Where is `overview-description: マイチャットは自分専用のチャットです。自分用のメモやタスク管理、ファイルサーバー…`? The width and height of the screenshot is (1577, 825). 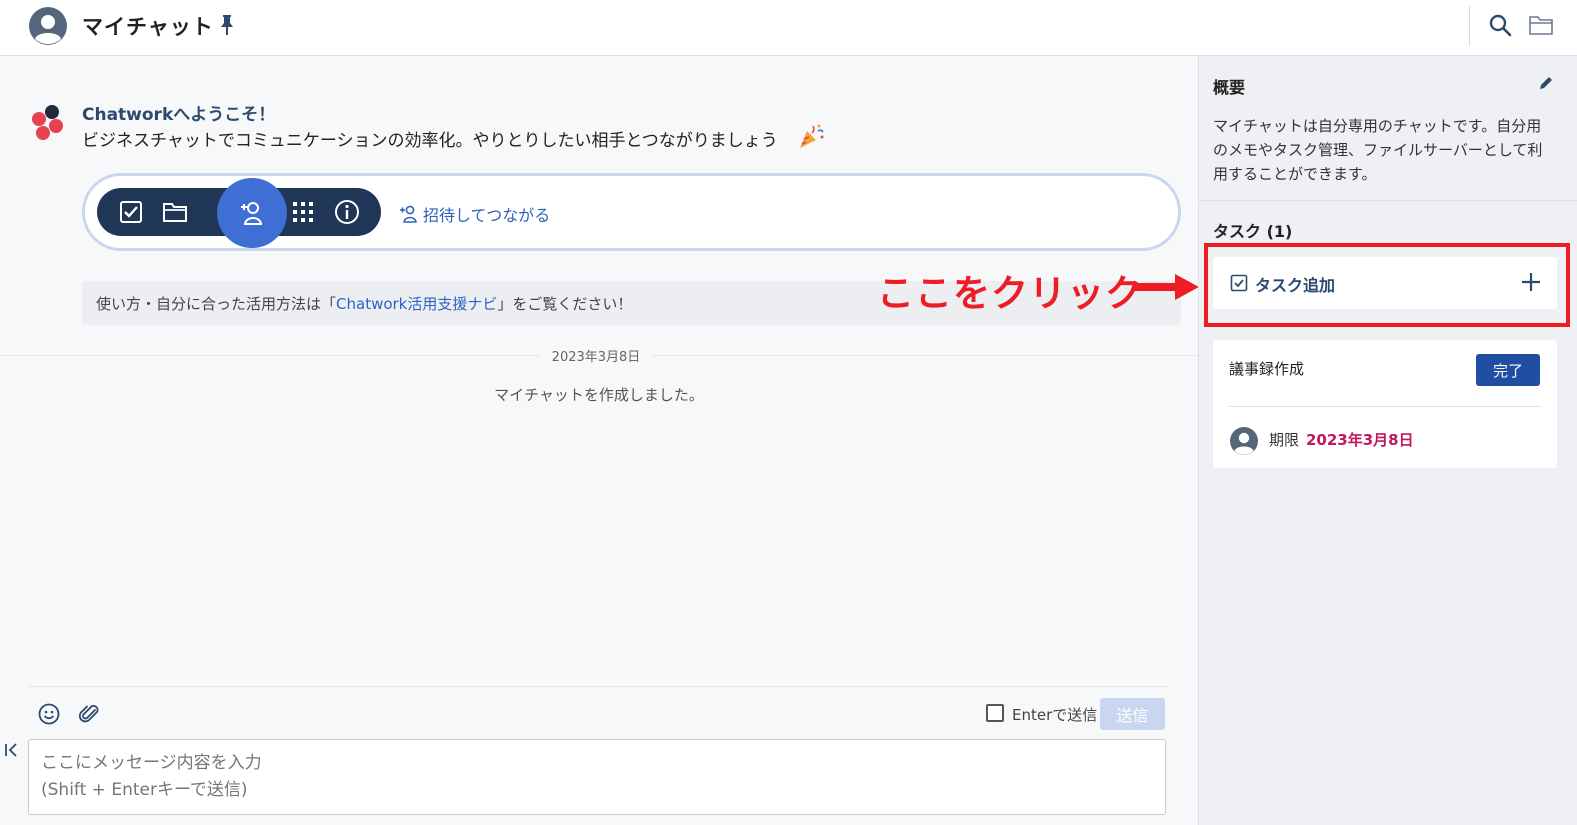 overview-description: マイチャットは自分専用のチャットです。自分用のメモやタスク管理、ファイルサーバー… is located at coordinates (1378, 150).